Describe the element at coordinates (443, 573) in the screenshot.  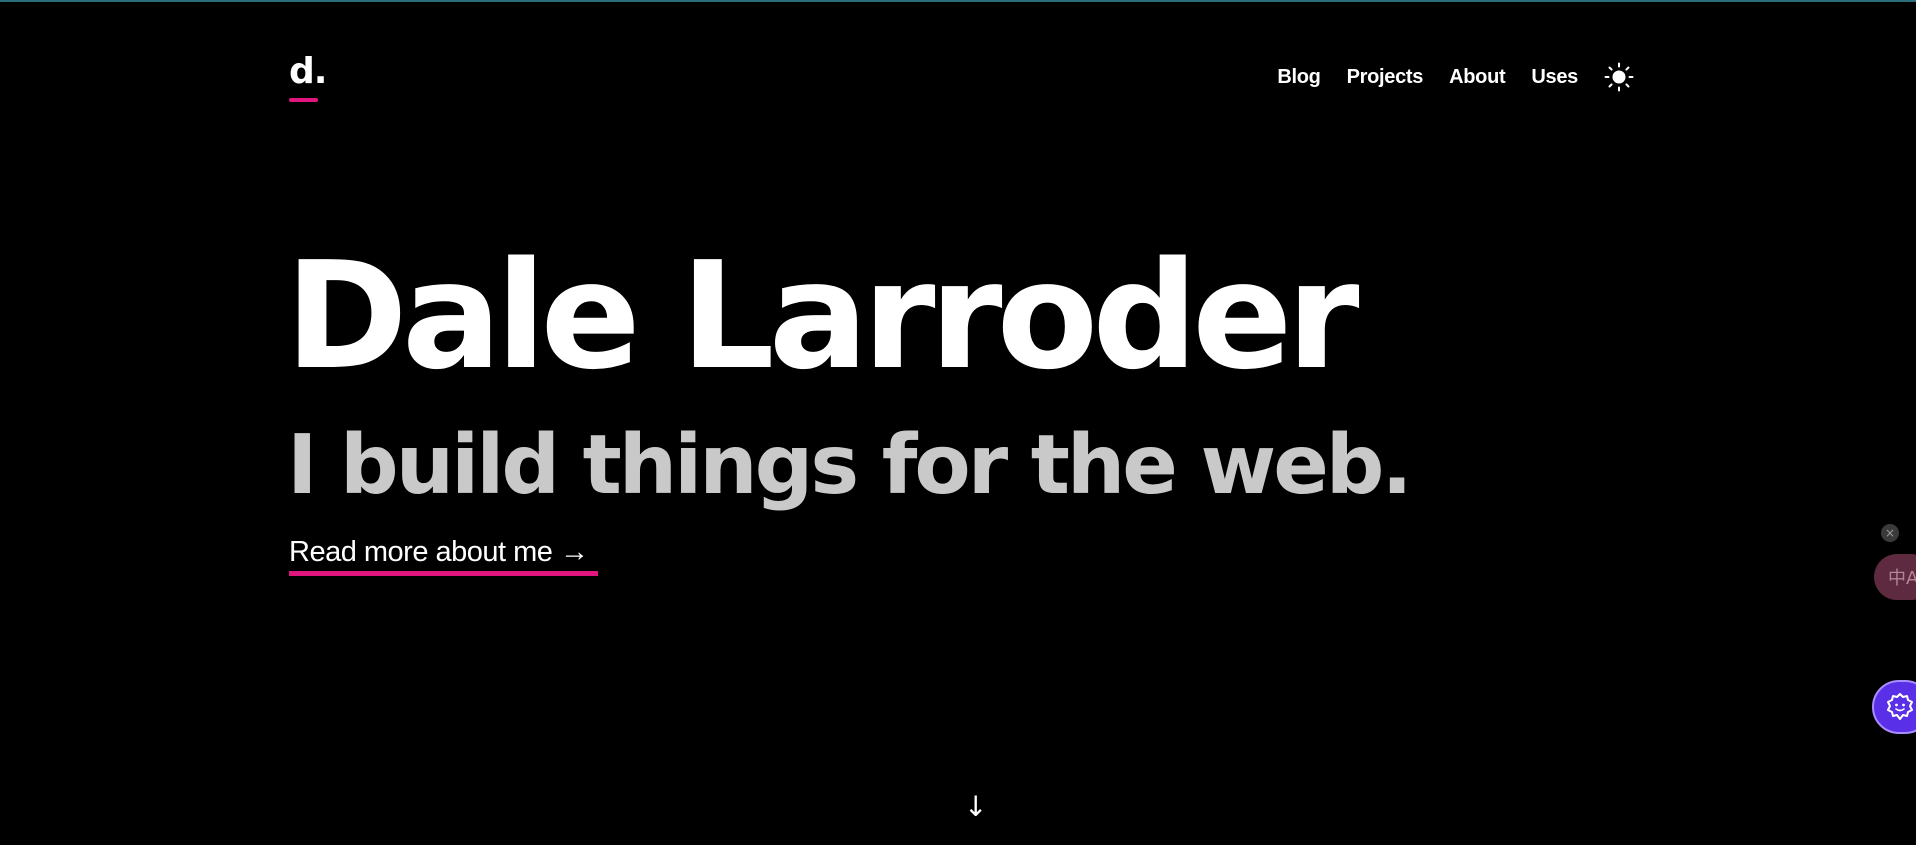
I see `read-more-underline` at that location.